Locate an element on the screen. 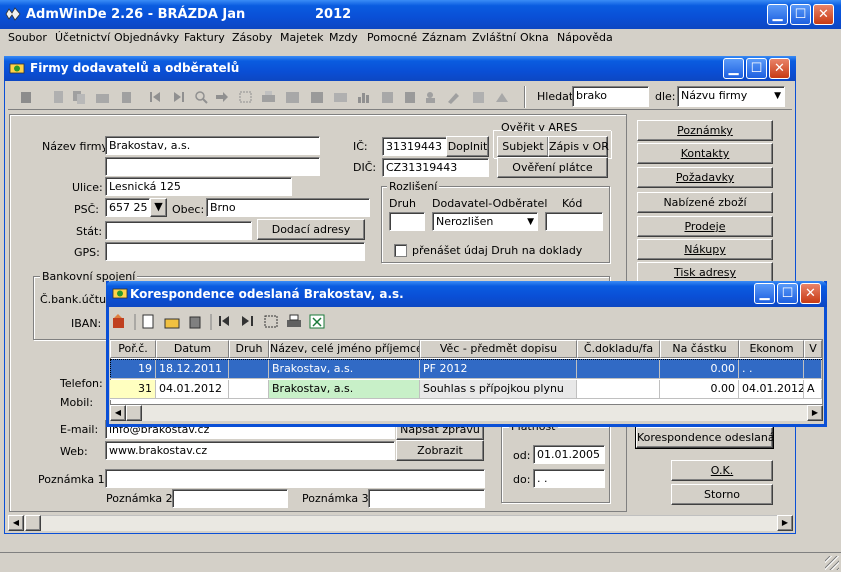 This screenshot has width=841, height=572. platnost-do-field: . . is located at coordinates (569, 478).